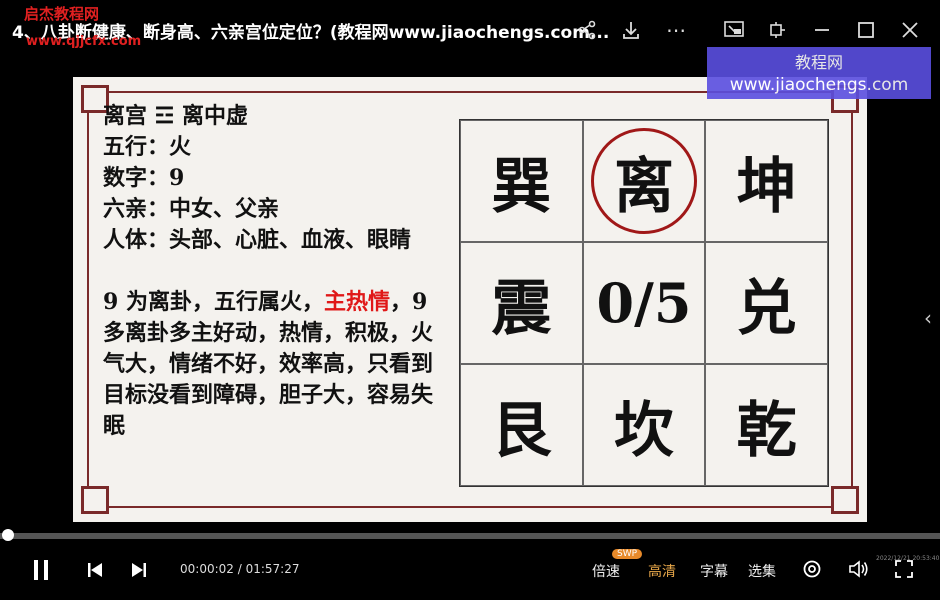  What do you see at coordinates (819, 73) in the screenshot?
I see `watermark-overlay: 教程网 www.jiaochengs.com` at bounding box center [819, 73].